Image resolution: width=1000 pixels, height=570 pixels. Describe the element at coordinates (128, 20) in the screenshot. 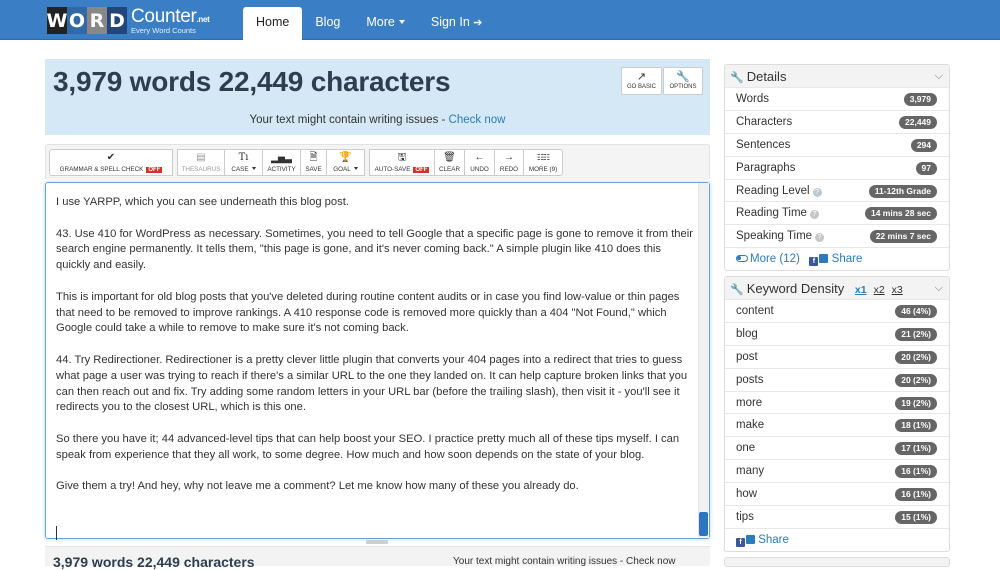

I see `site-logo: W O R D Counter.net Every Word Counts` at that location.